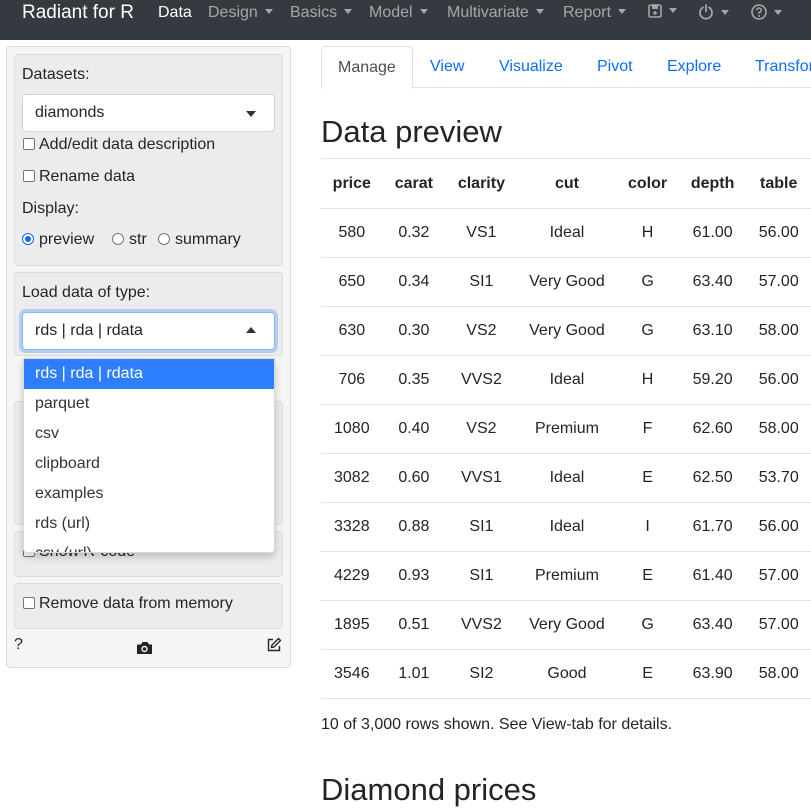  Describe the element at coordinates (531, 67) in the screenshot. I see `tab-visualize: Visualize` at that location.